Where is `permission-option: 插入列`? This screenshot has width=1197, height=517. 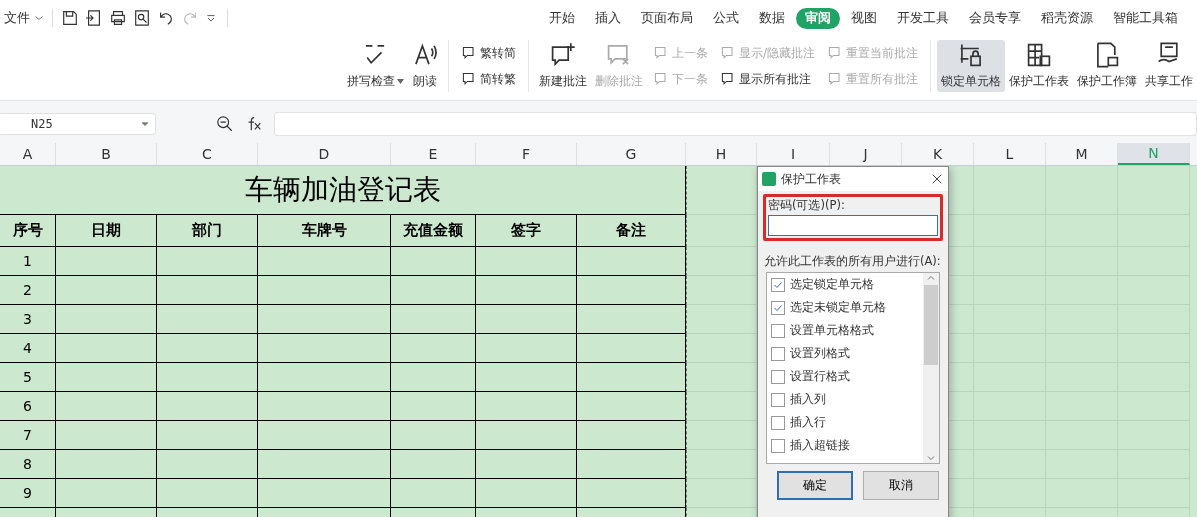 permission-option: 插入列 is located at coordinates (845, 399).